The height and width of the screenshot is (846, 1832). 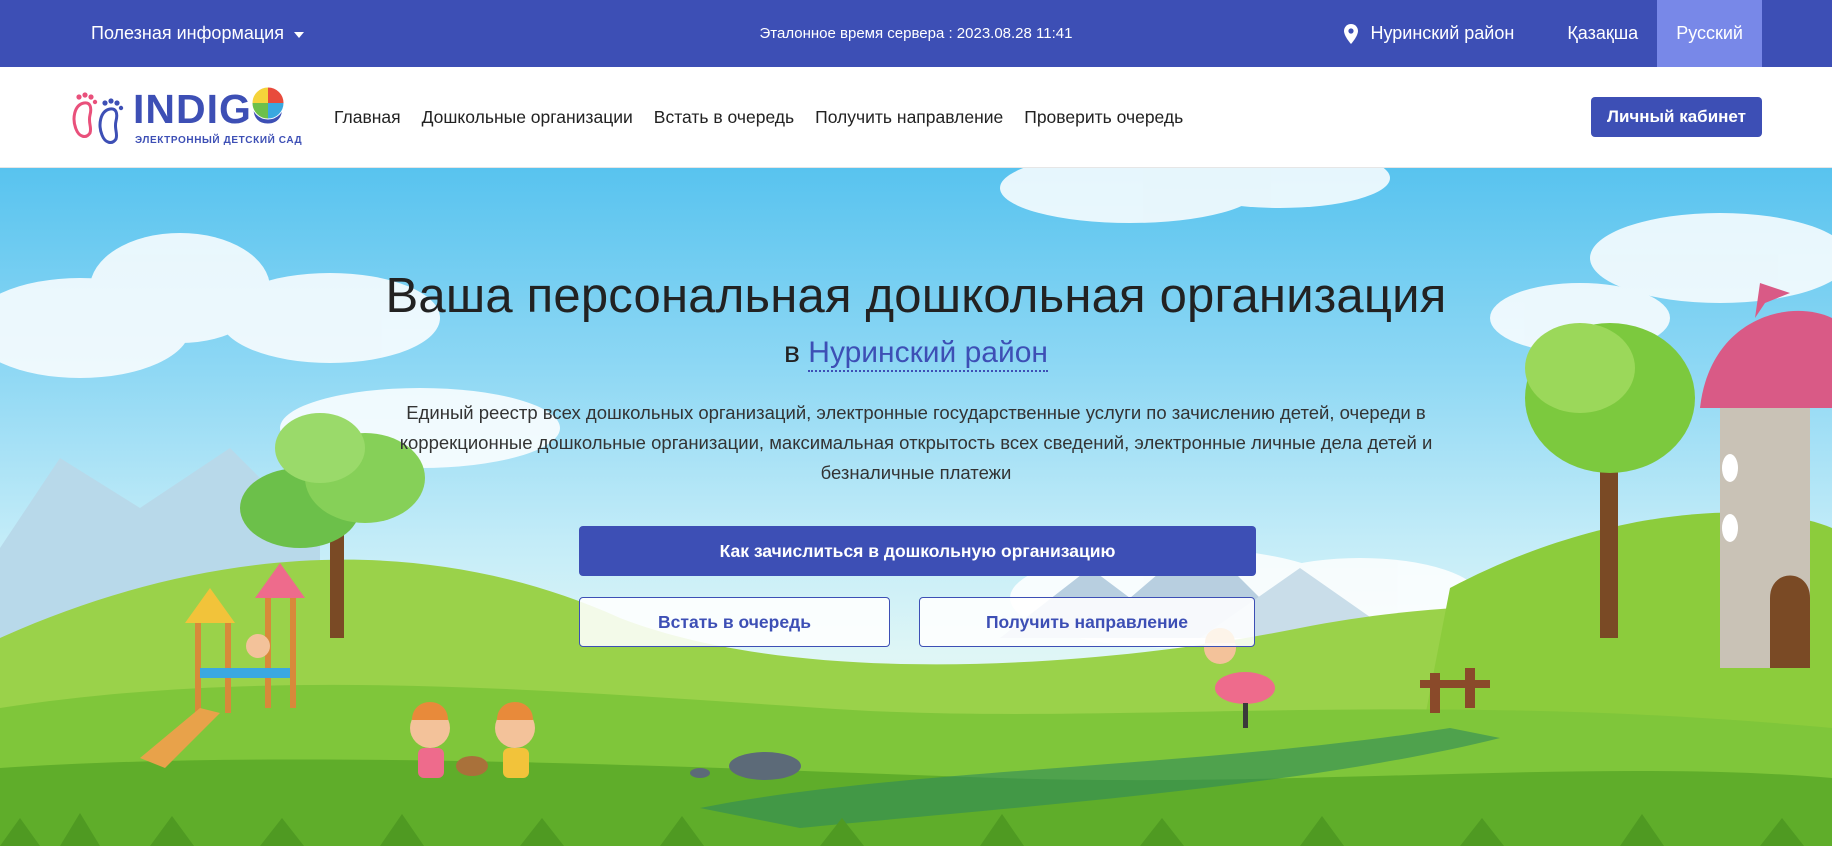 I want to click on hero-title: Ваша персональная дошкольная организация, so click(x=916, y=296).